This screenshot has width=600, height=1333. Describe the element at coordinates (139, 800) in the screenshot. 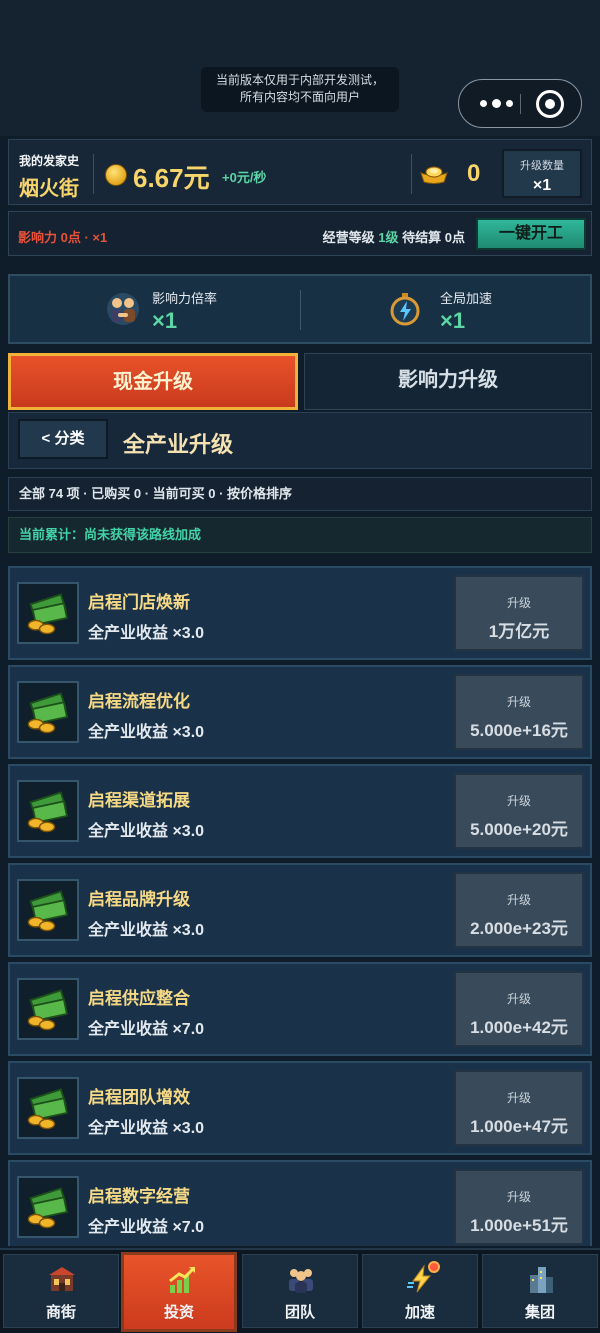

I see `upgrade-name: 启程渠道拓展` at that location.